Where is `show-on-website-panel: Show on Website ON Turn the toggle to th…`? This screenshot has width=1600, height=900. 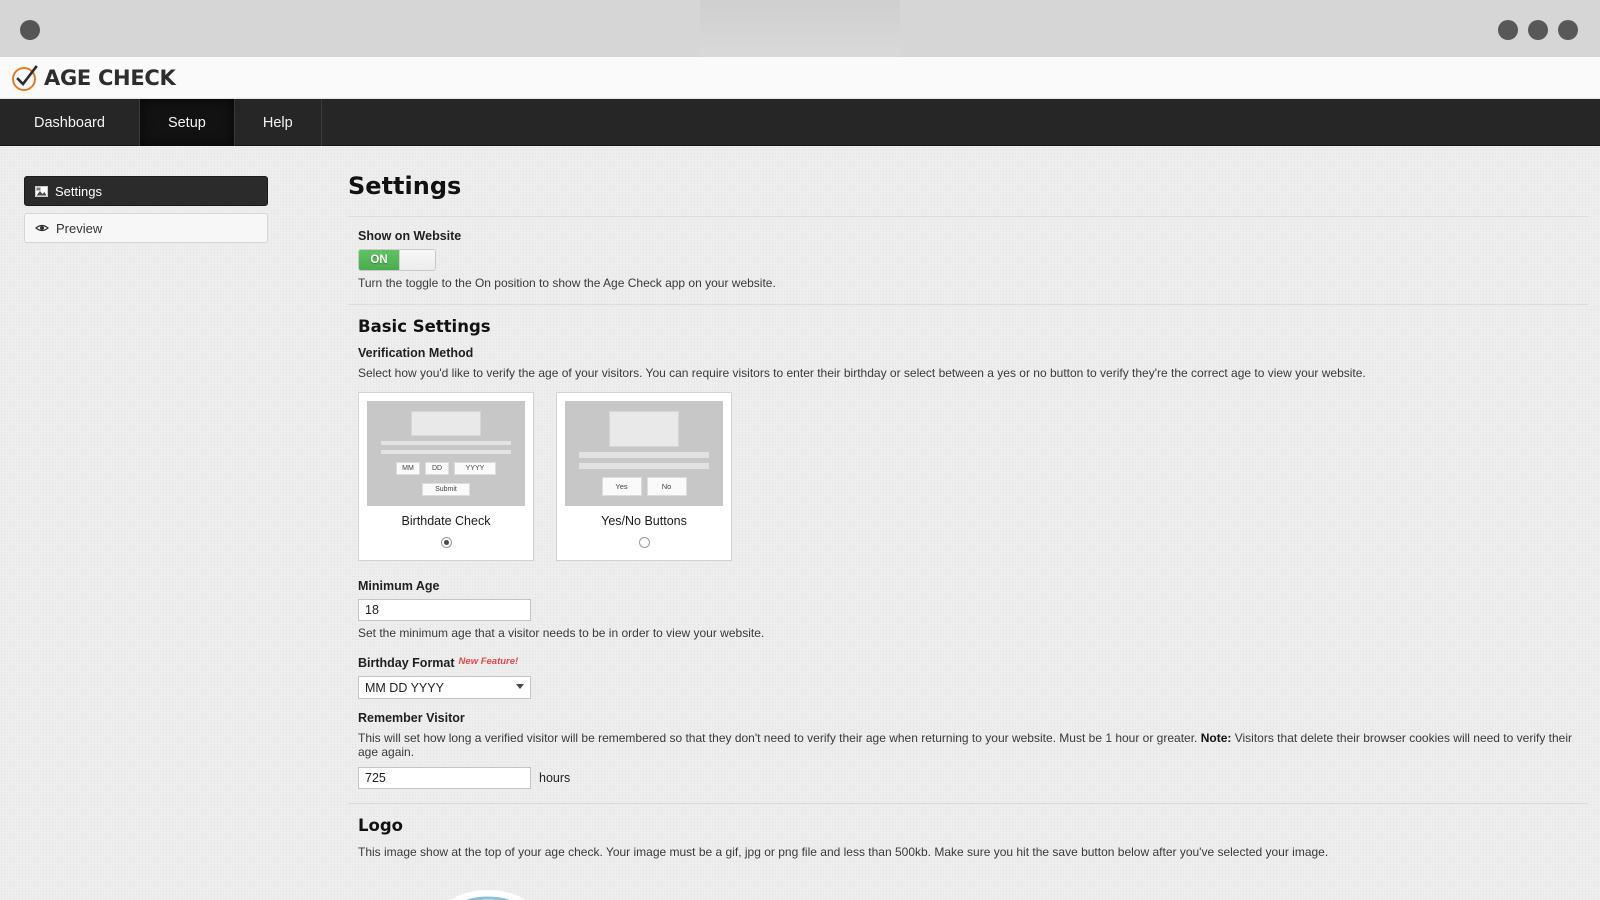
show-on-website-panel: Show on Website ON Turn the toggle to th… is located at coordinates (968, 260).